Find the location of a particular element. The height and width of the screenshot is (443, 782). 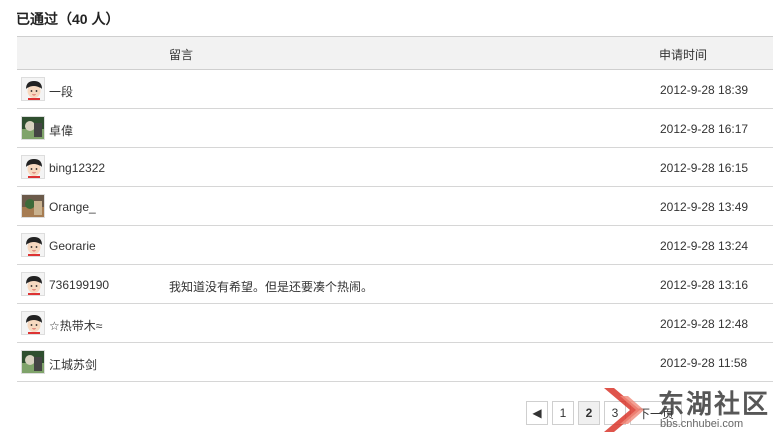

logo-icon is located at coordinates (624, 410).